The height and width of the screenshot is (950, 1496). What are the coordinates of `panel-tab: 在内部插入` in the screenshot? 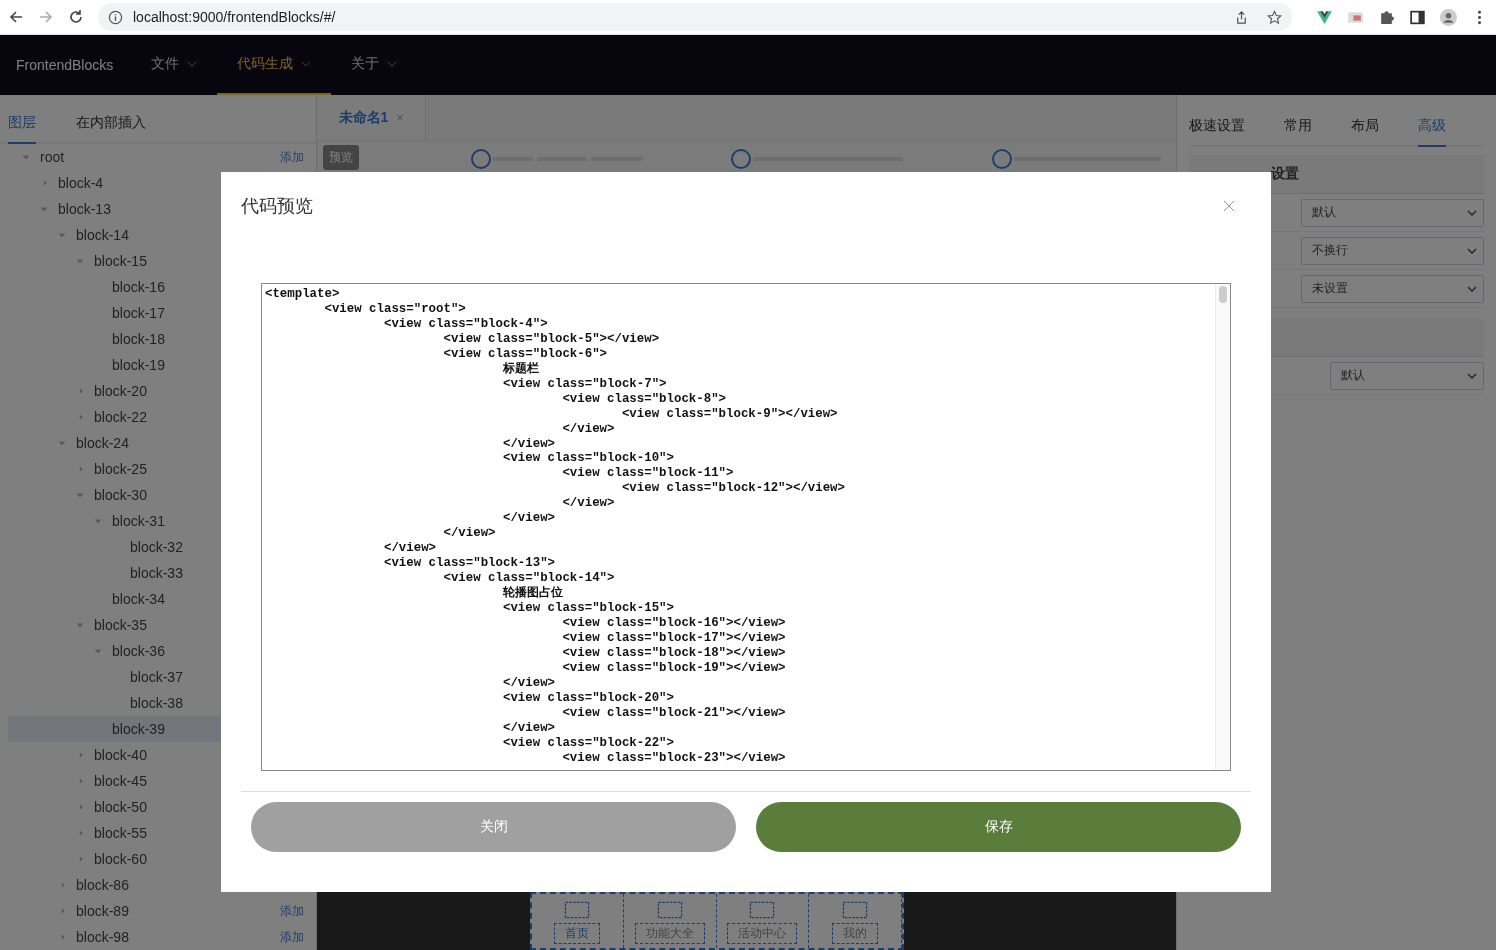 It's located at (111, 129).